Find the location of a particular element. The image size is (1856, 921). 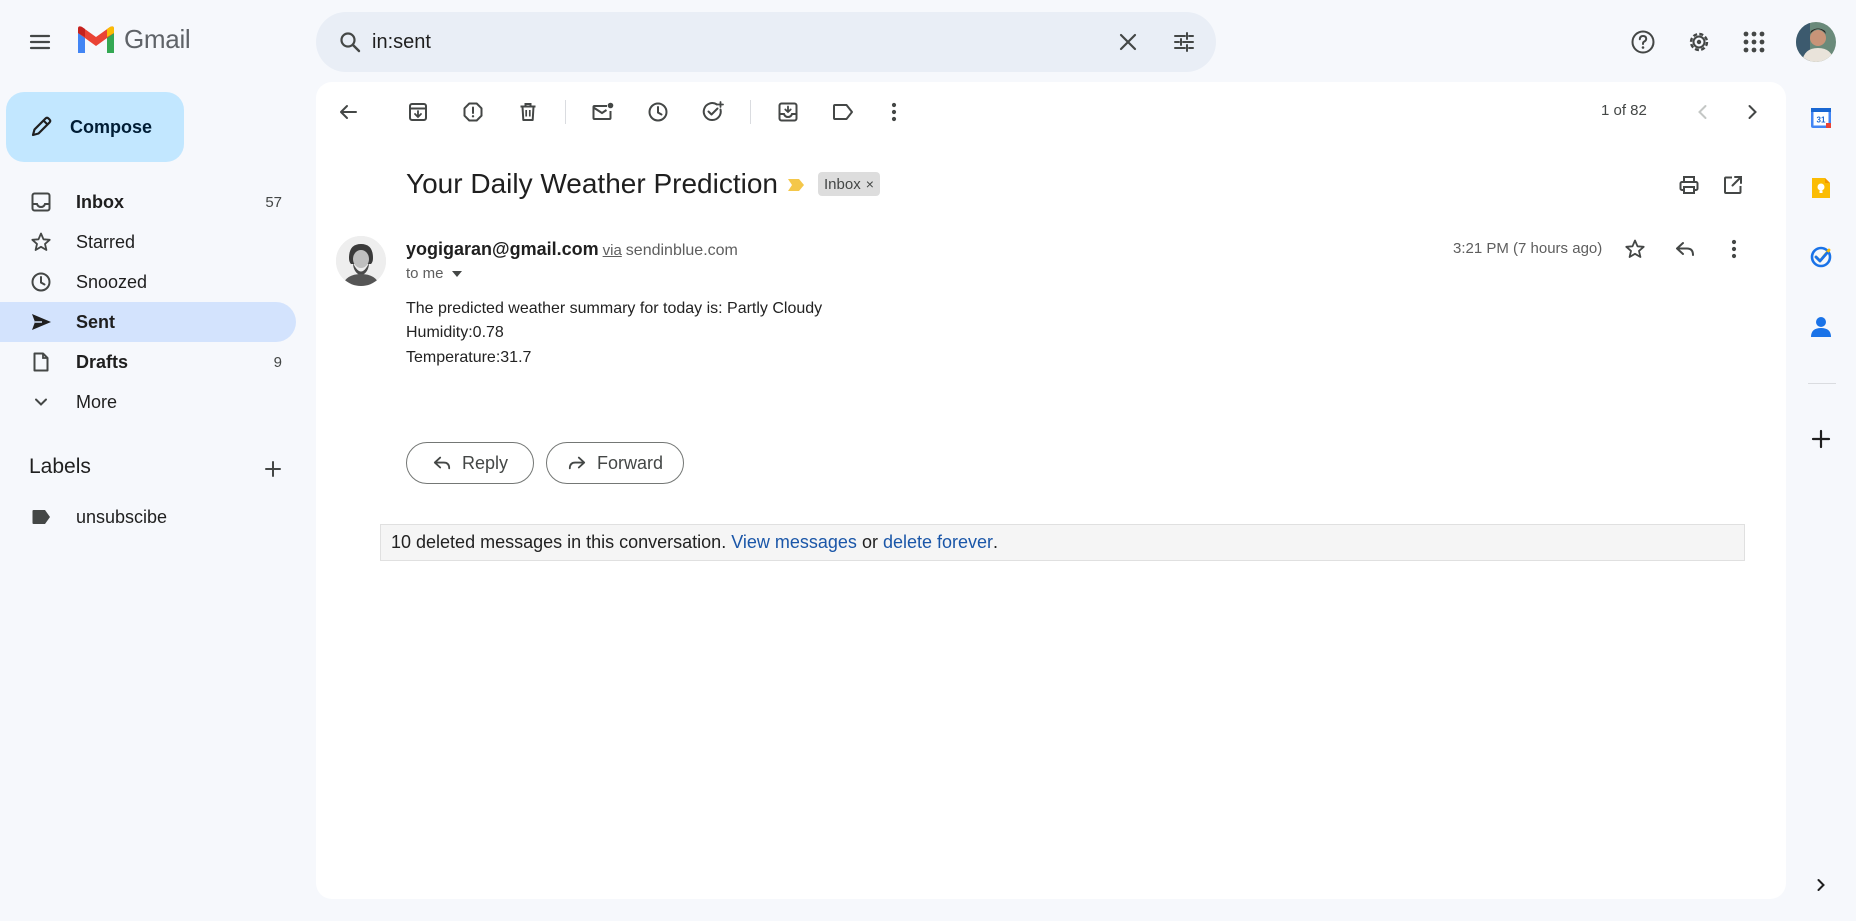

main-menu-button is located at coordinates (40, 42).